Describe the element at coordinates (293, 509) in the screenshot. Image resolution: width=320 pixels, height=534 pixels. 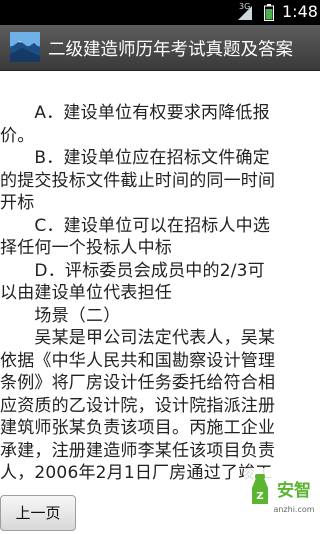
I see `svg-text: anzhi.com` at that location.